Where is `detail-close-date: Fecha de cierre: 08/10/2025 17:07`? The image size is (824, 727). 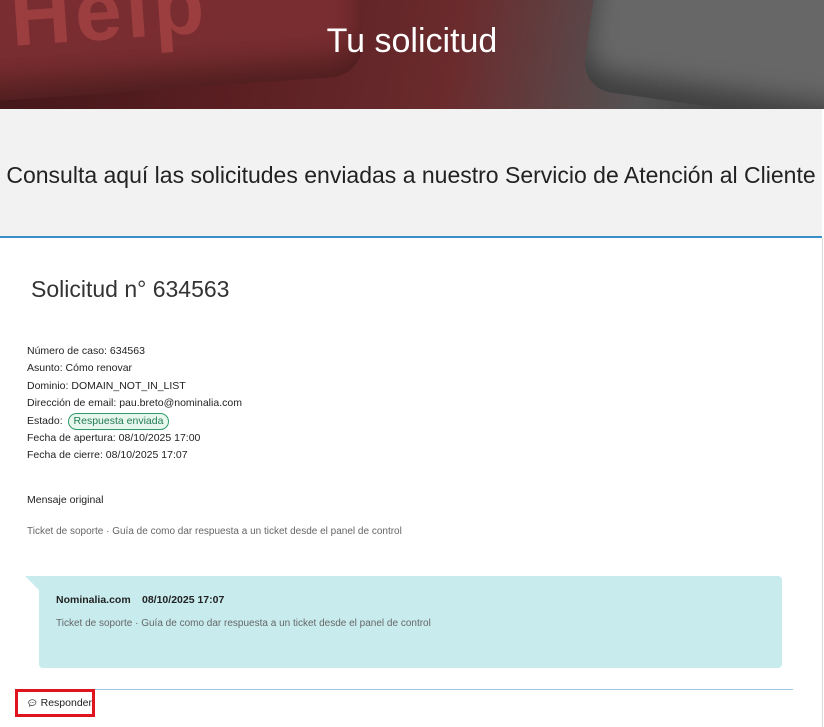 detail-close-date: Fecha de cierre: 08/10/2025 17:07 is located at coordinates (107, 455).